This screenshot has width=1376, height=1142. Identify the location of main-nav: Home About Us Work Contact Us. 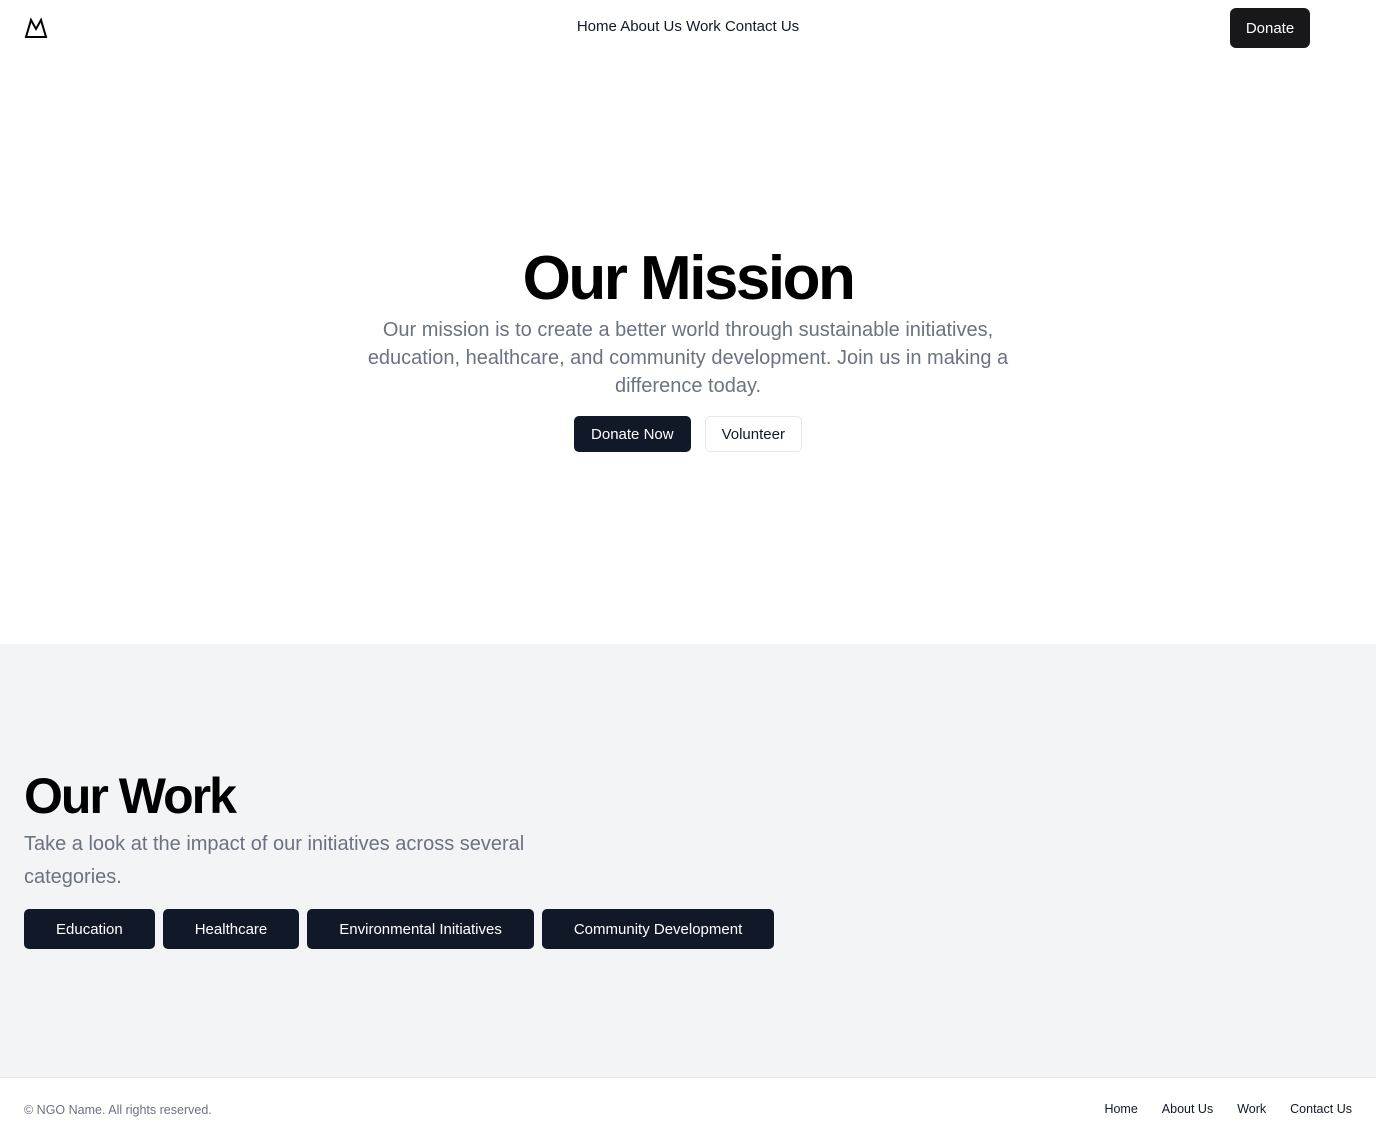
(688, 26).